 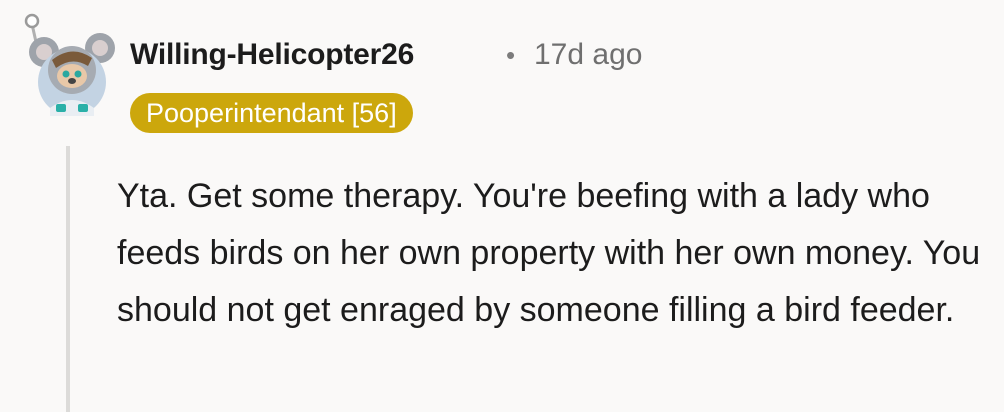 What do you see at coordinates (588, 55) in the screenshot?
I see `comment-timestamp: 17d ago` at bounding box center [588, 55].